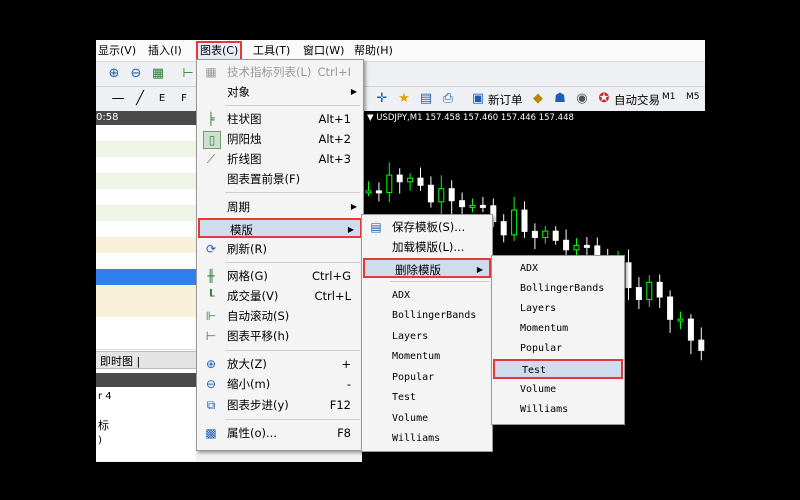 This screenshot has height=500, width=800. What do you see at coordinates (558, 289) in the screenshot?
I see `delete-template-item: BollingerBands` at bounding box center [558, 289].